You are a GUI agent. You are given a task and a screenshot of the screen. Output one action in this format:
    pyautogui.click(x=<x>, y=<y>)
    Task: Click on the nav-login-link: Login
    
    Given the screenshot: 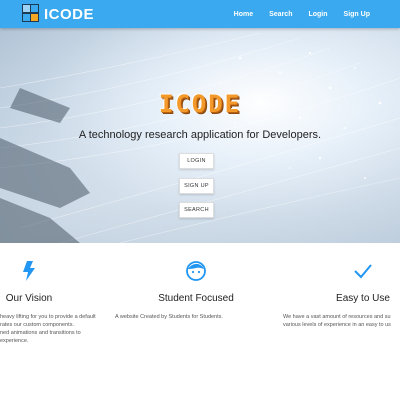 What is the action you would take?
    pyautogui.click(x=317, y=14)
    